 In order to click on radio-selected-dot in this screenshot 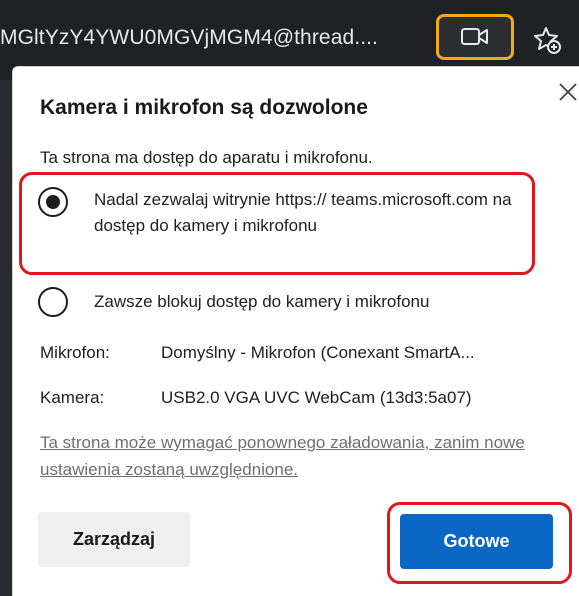, I will do `click(53, 202)`.